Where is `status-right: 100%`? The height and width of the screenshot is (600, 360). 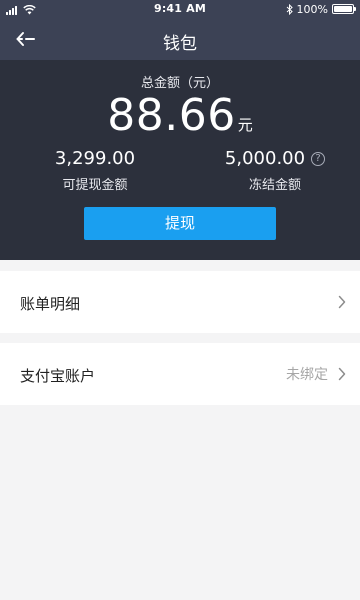
status-right: 100% is located at coordinates (321, 9).